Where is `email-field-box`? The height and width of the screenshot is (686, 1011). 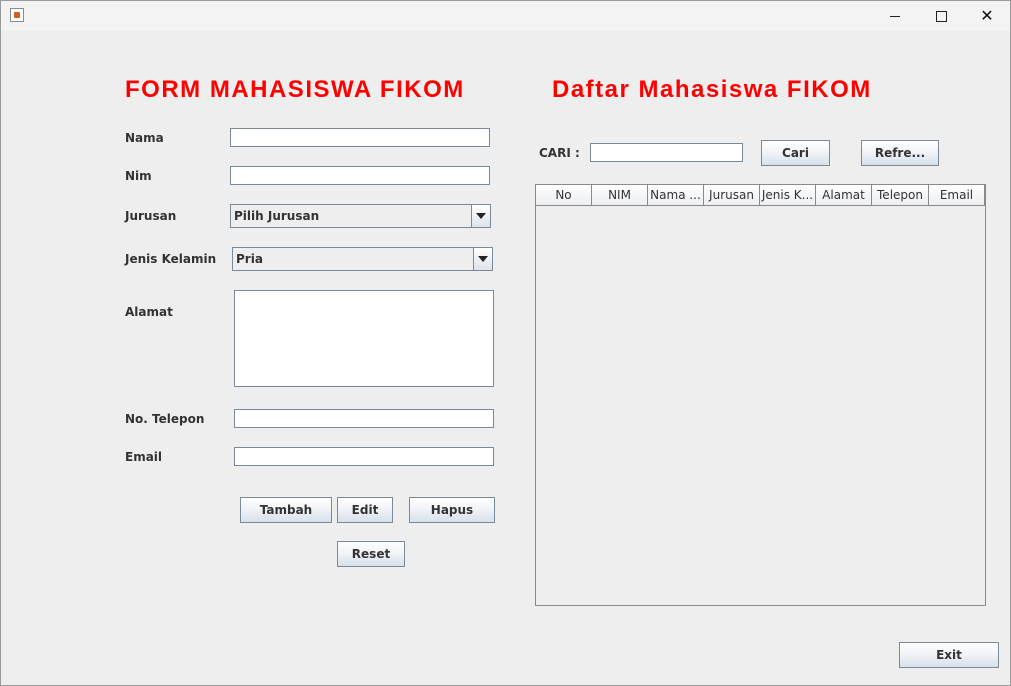
email-field-box is located at coordinates (364, 456).